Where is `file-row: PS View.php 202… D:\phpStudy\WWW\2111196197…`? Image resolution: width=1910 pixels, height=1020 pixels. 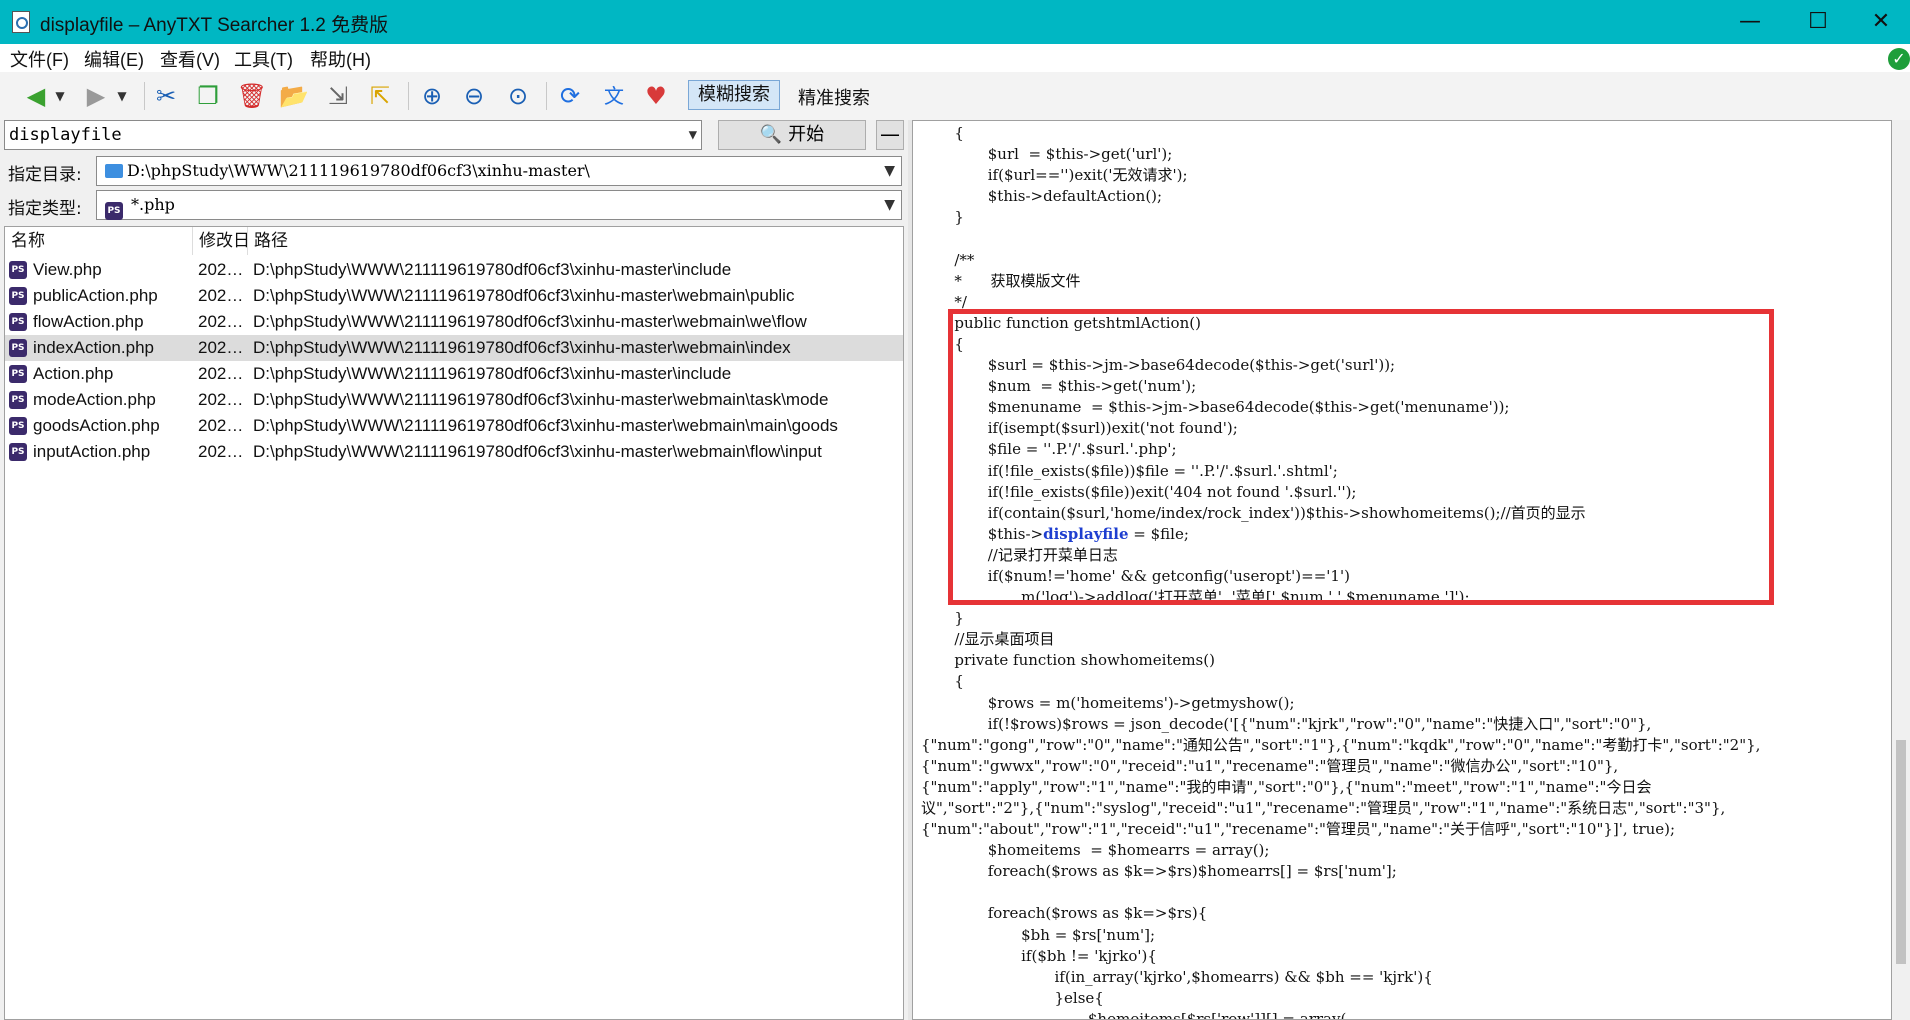
file-row: PS View.php 202… D:\phpStudy\WWW\2111196197… is located at coordinates (454, 270).